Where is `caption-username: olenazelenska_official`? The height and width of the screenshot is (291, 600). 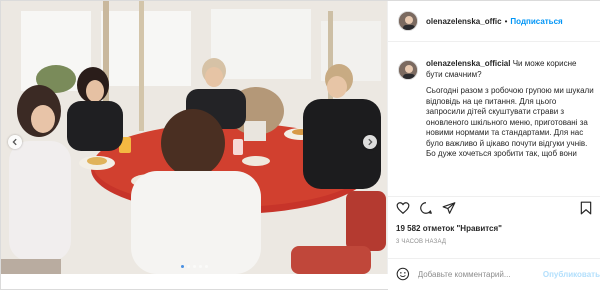 caption-username: olenazelenska_official is located at coordinates (468, 63).